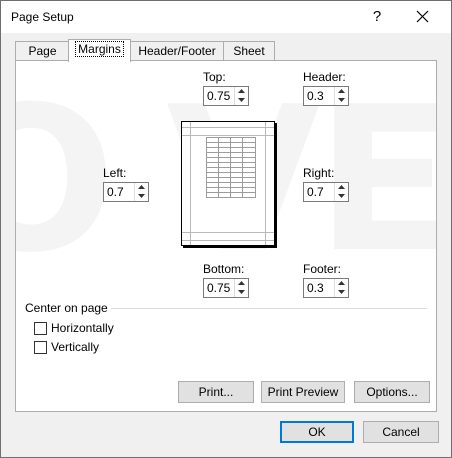 The image size is (452, 458). Describe the element at coordinates (224, 269) in the screenshot. I see `bottom-label: Bottom:` at that location.